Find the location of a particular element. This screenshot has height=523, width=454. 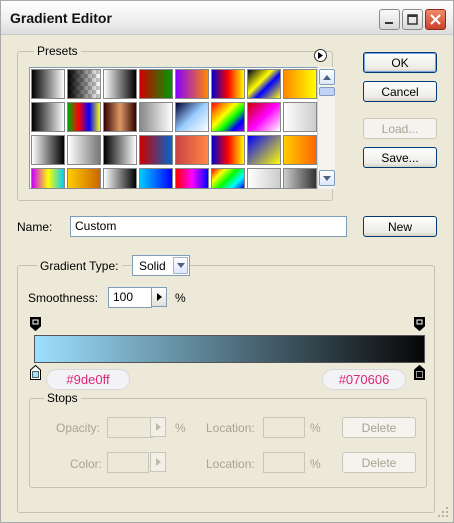

opacity-input is located at coordinates (130, 427).